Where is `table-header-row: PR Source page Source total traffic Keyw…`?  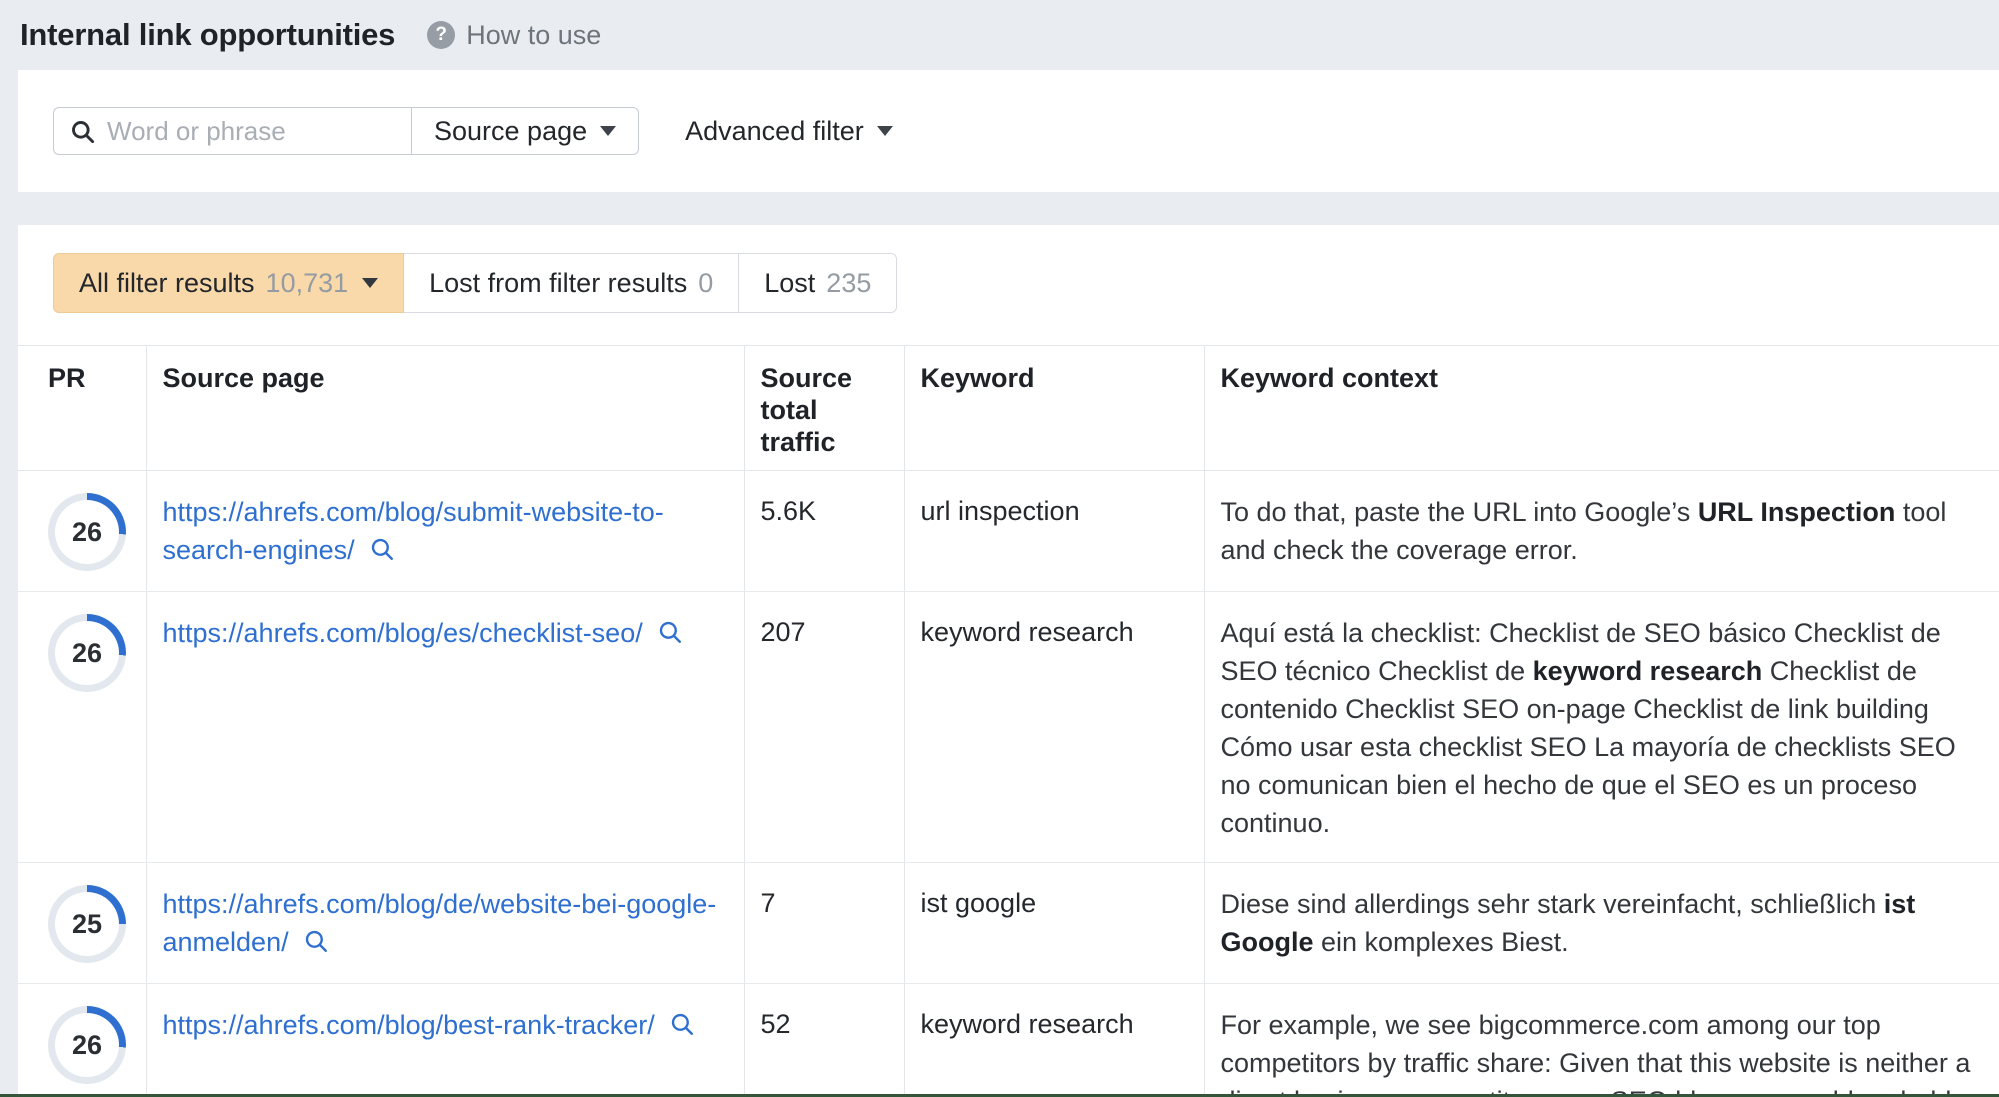 table-header-row: PR Source page Source total traffic Keyw… is located at coordinates (1008, 408).